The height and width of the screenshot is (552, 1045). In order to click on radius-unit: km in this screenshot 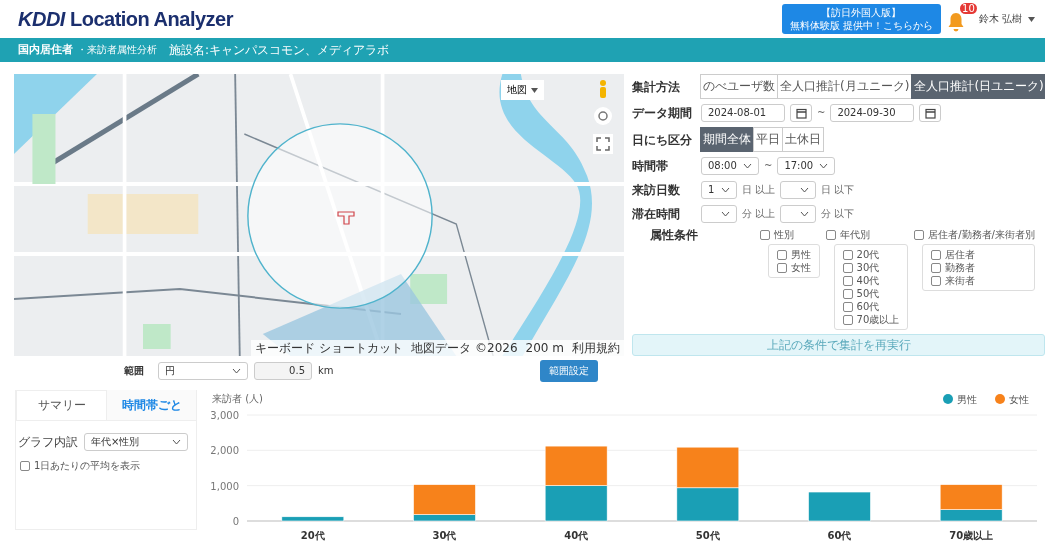, I will do `click(326, 371)`.